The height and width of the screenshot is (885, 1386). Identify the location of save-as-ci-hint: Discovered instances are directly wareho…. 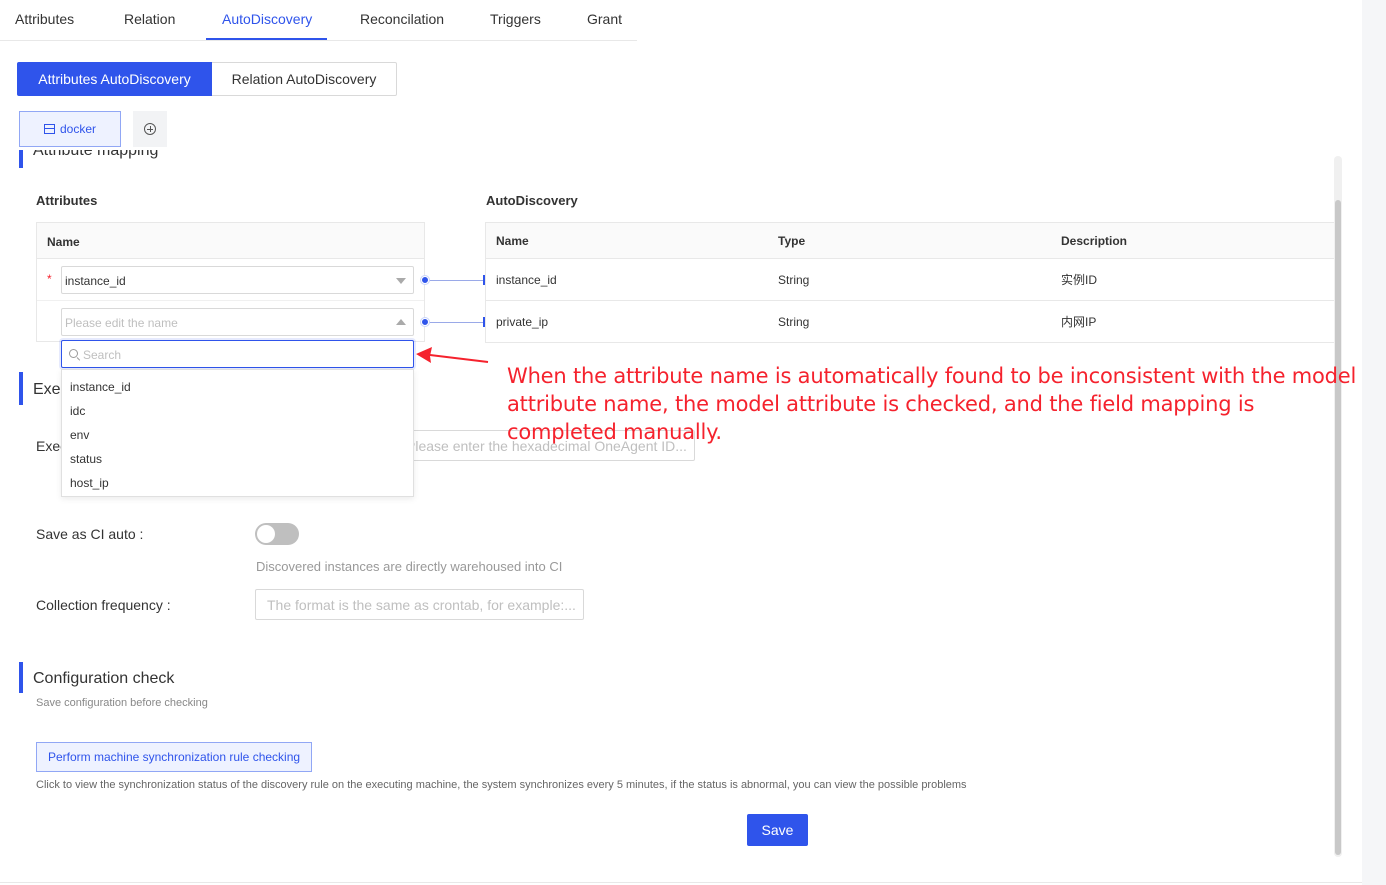
(409, 566).